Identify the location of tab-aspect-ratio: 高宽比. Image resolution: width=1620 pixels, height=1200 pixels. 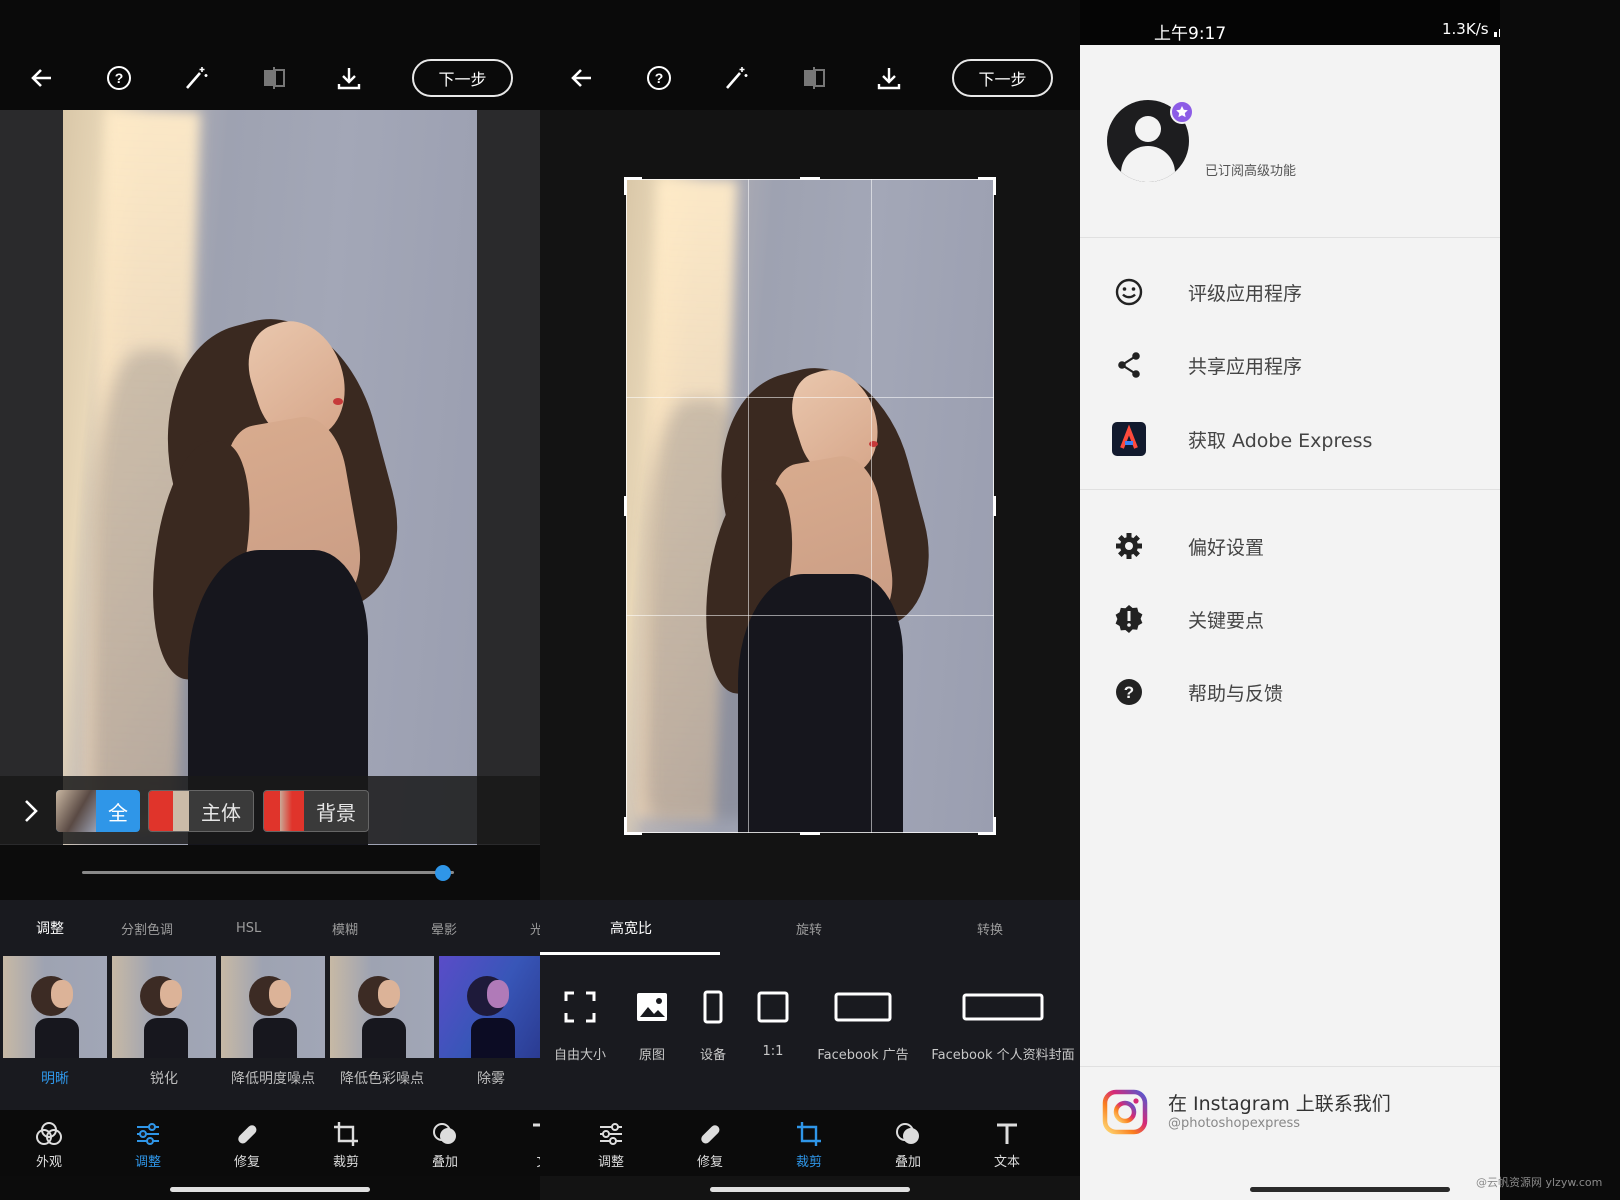
(631, 928).